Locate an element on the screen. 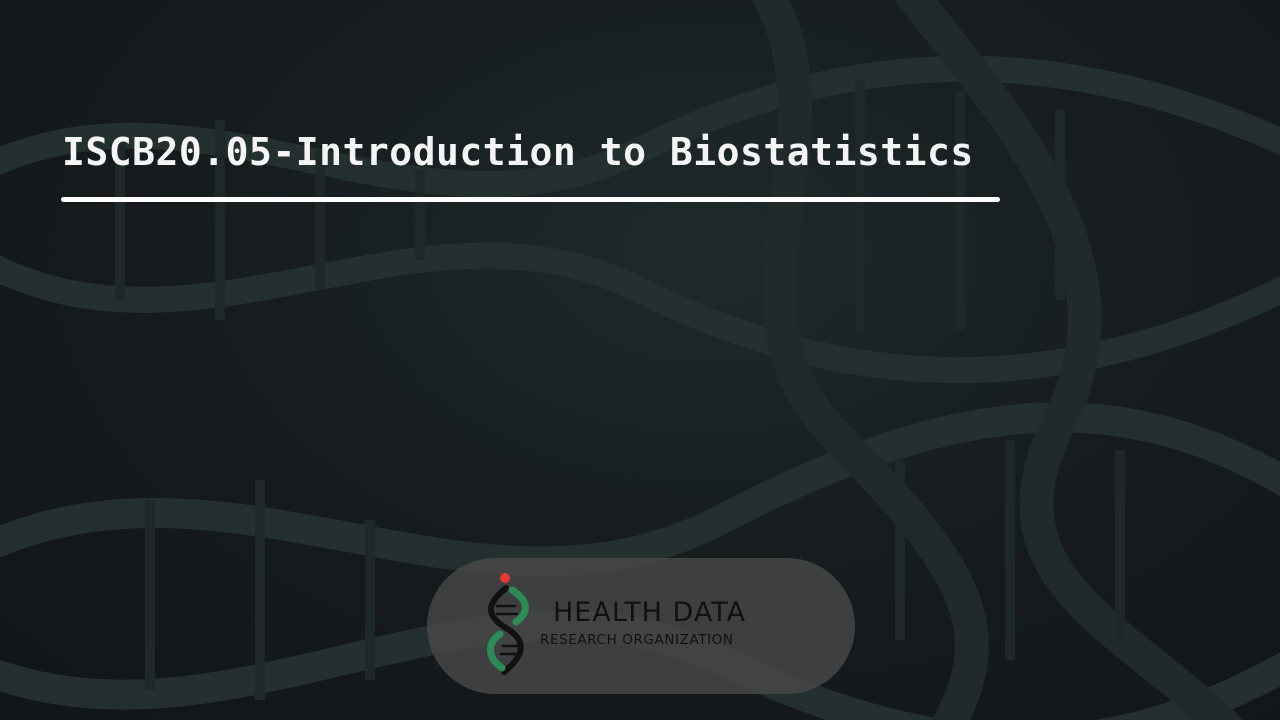  title-underline is located at coordinates (530, 199).